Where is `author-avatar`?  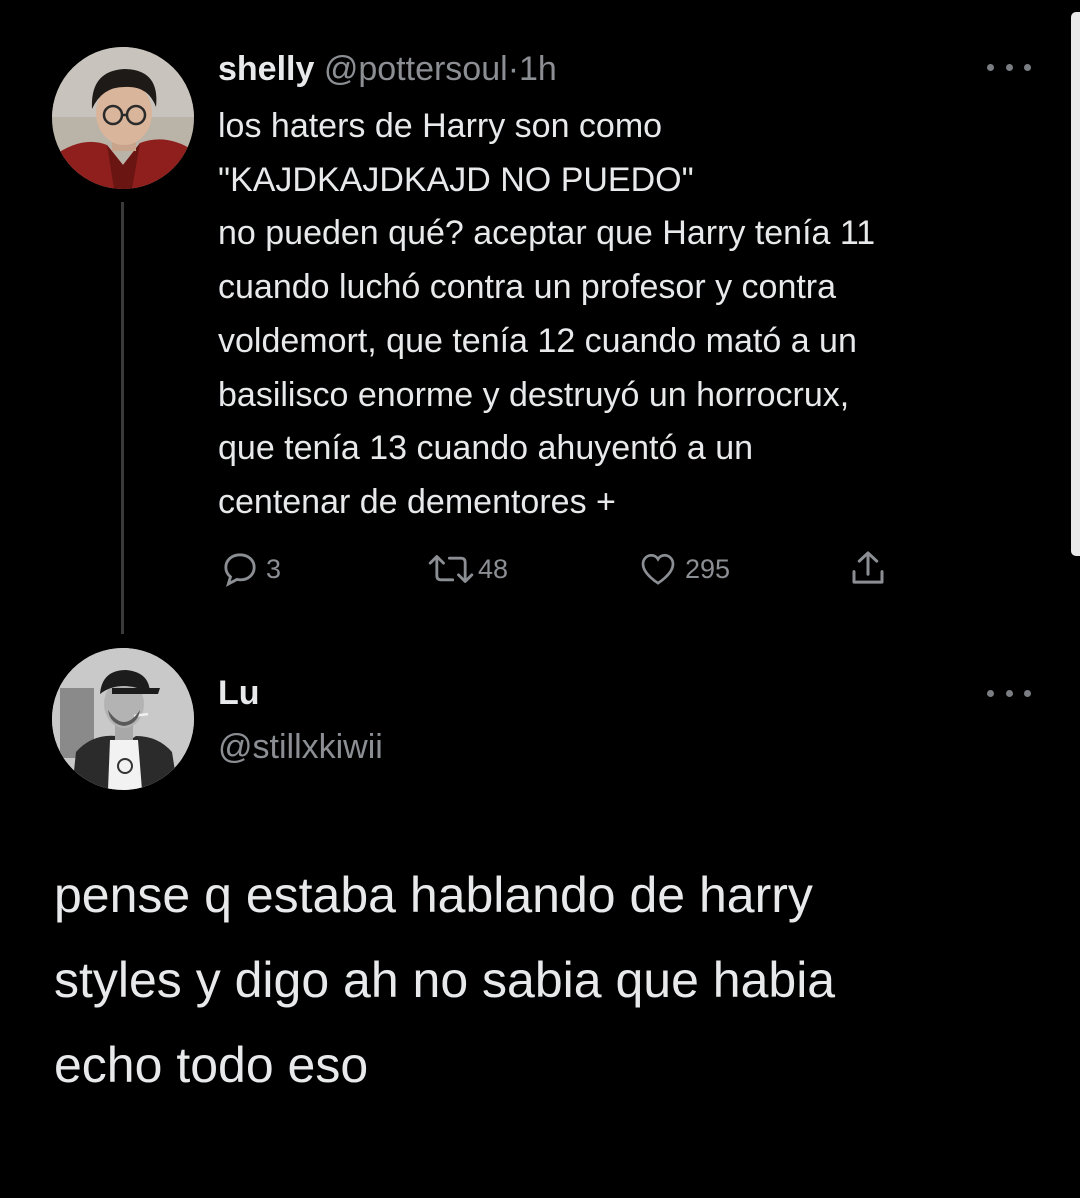
author-avatar is located at coordinates (123, 118).